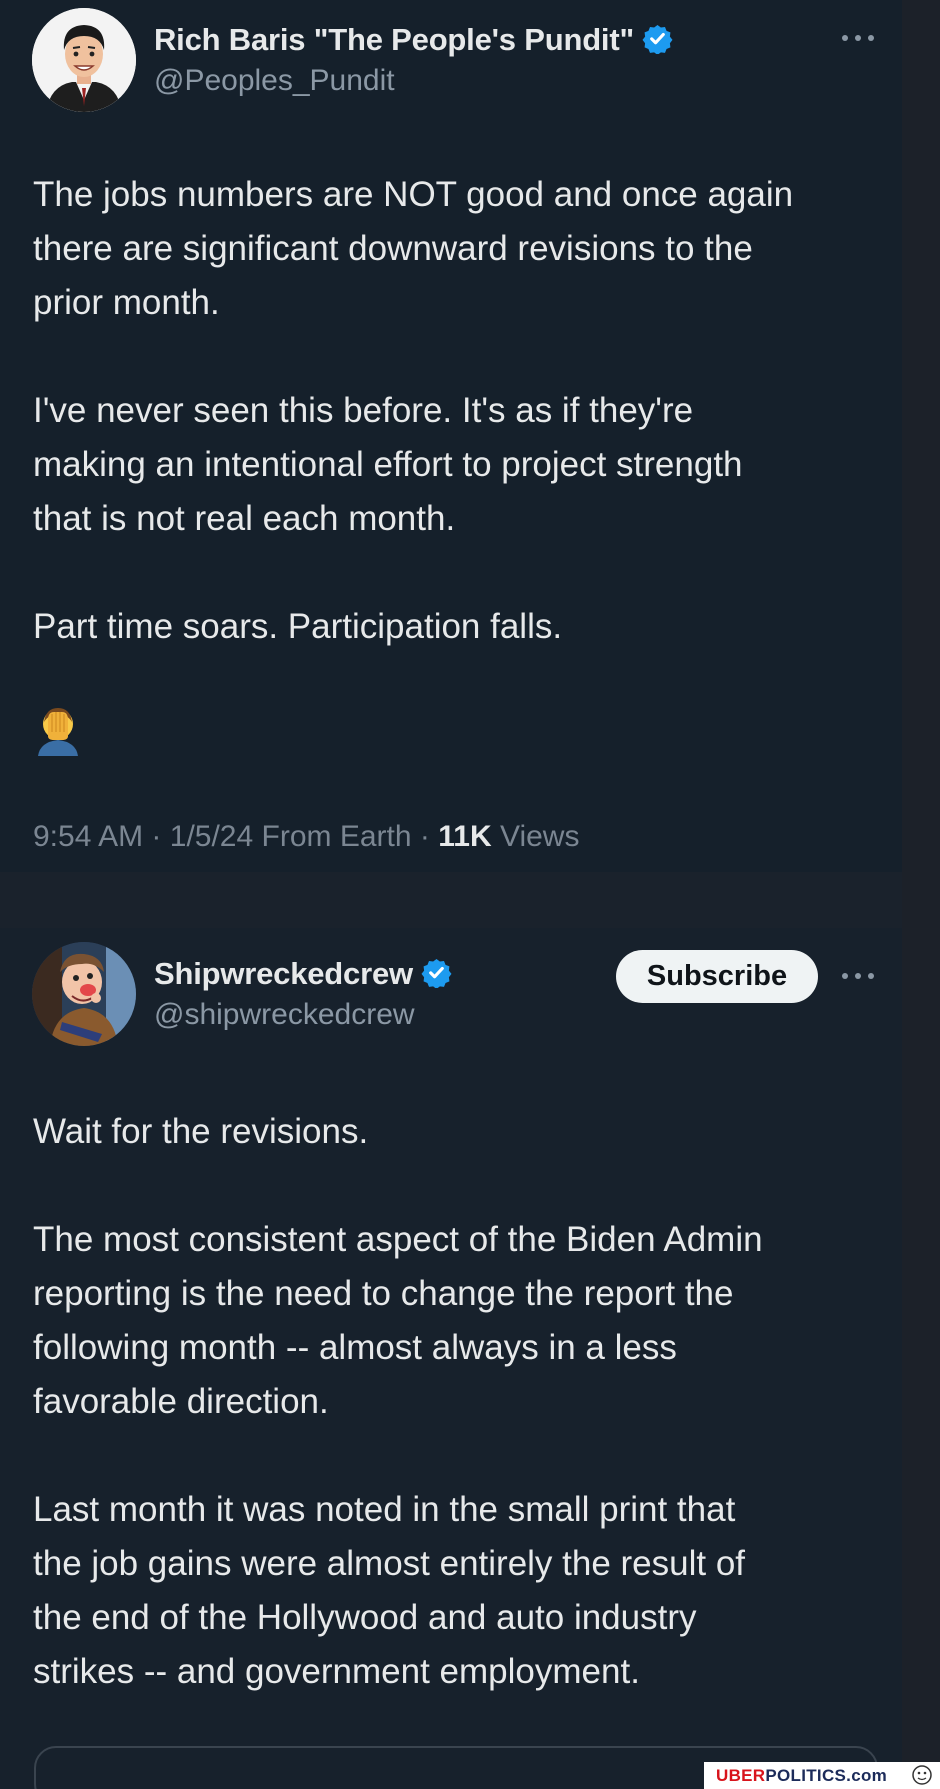 The width and height of the screenshot is (940, 1789). I want to click on tweet-separator, so click(451, 900).